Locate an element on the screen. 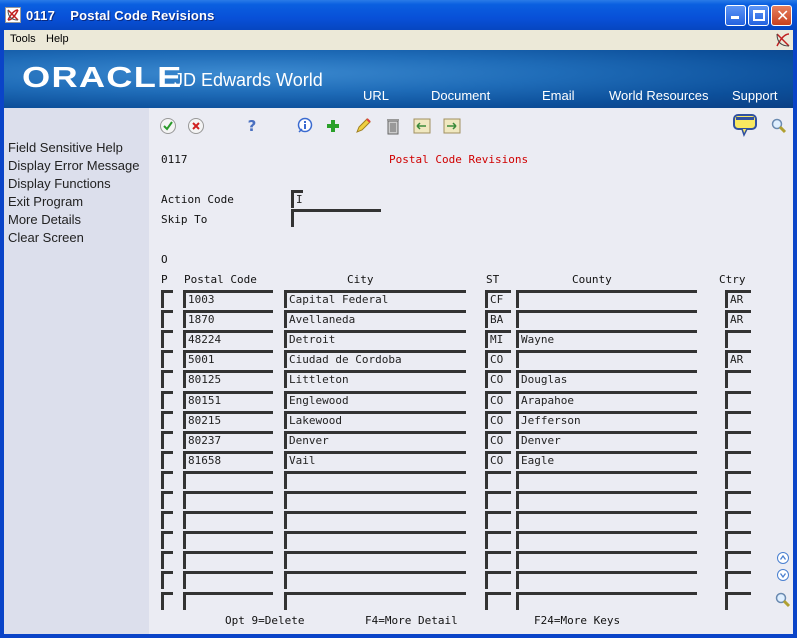 This screenshot has width=797, height=638. county-cell: Douglas is located at coordinates (606, 379).